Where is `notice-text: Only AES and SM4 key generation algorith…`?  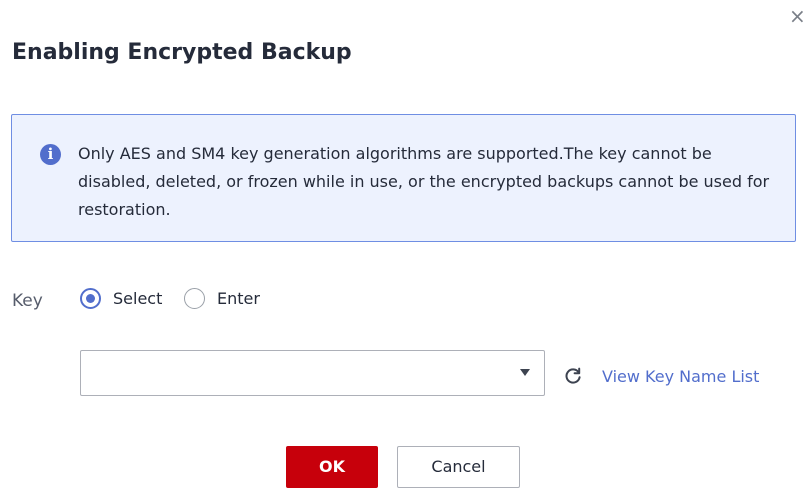 notice-text: Only AES and SM4 key generation algorith… is located at coordinates (424, 181).